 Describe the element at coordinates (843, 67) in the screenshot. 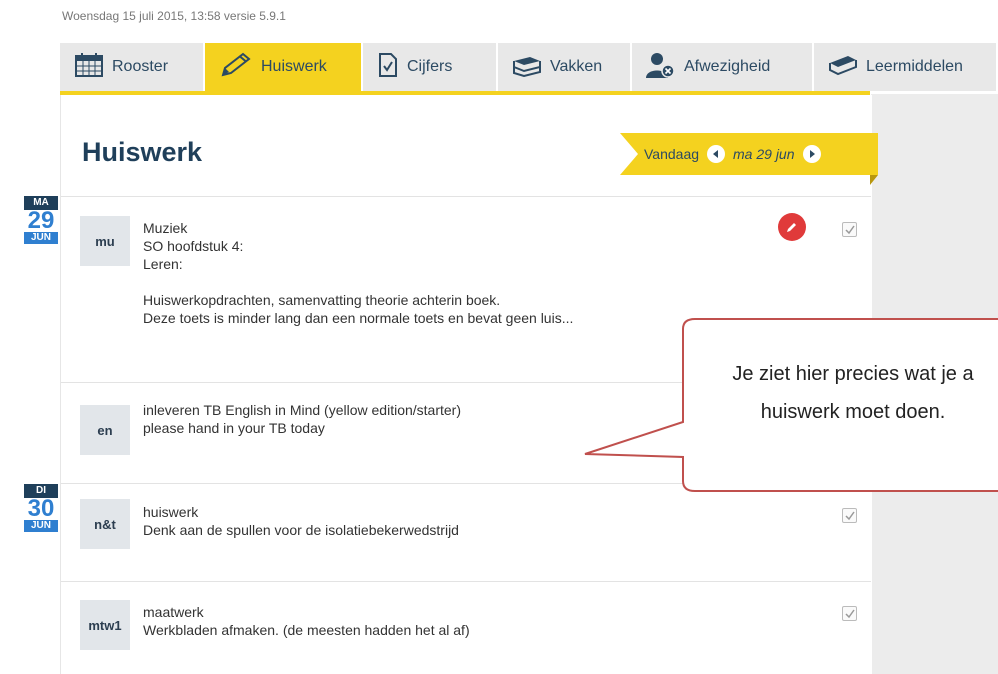

I see `book-icon` at that location.